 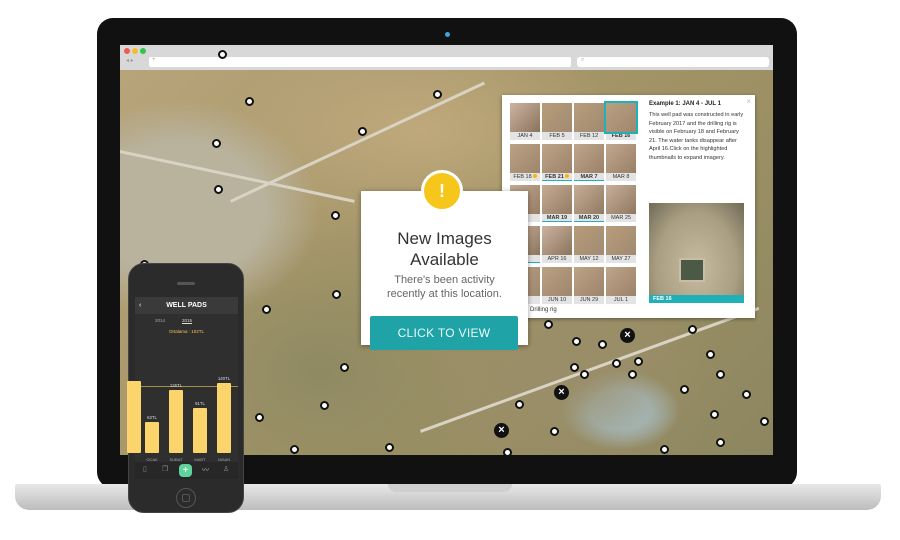 What do you see at coordinates (589, 136) in the screenshot?
I see `thumbnail-date: FEB 12` at bounding box center [589, 136].